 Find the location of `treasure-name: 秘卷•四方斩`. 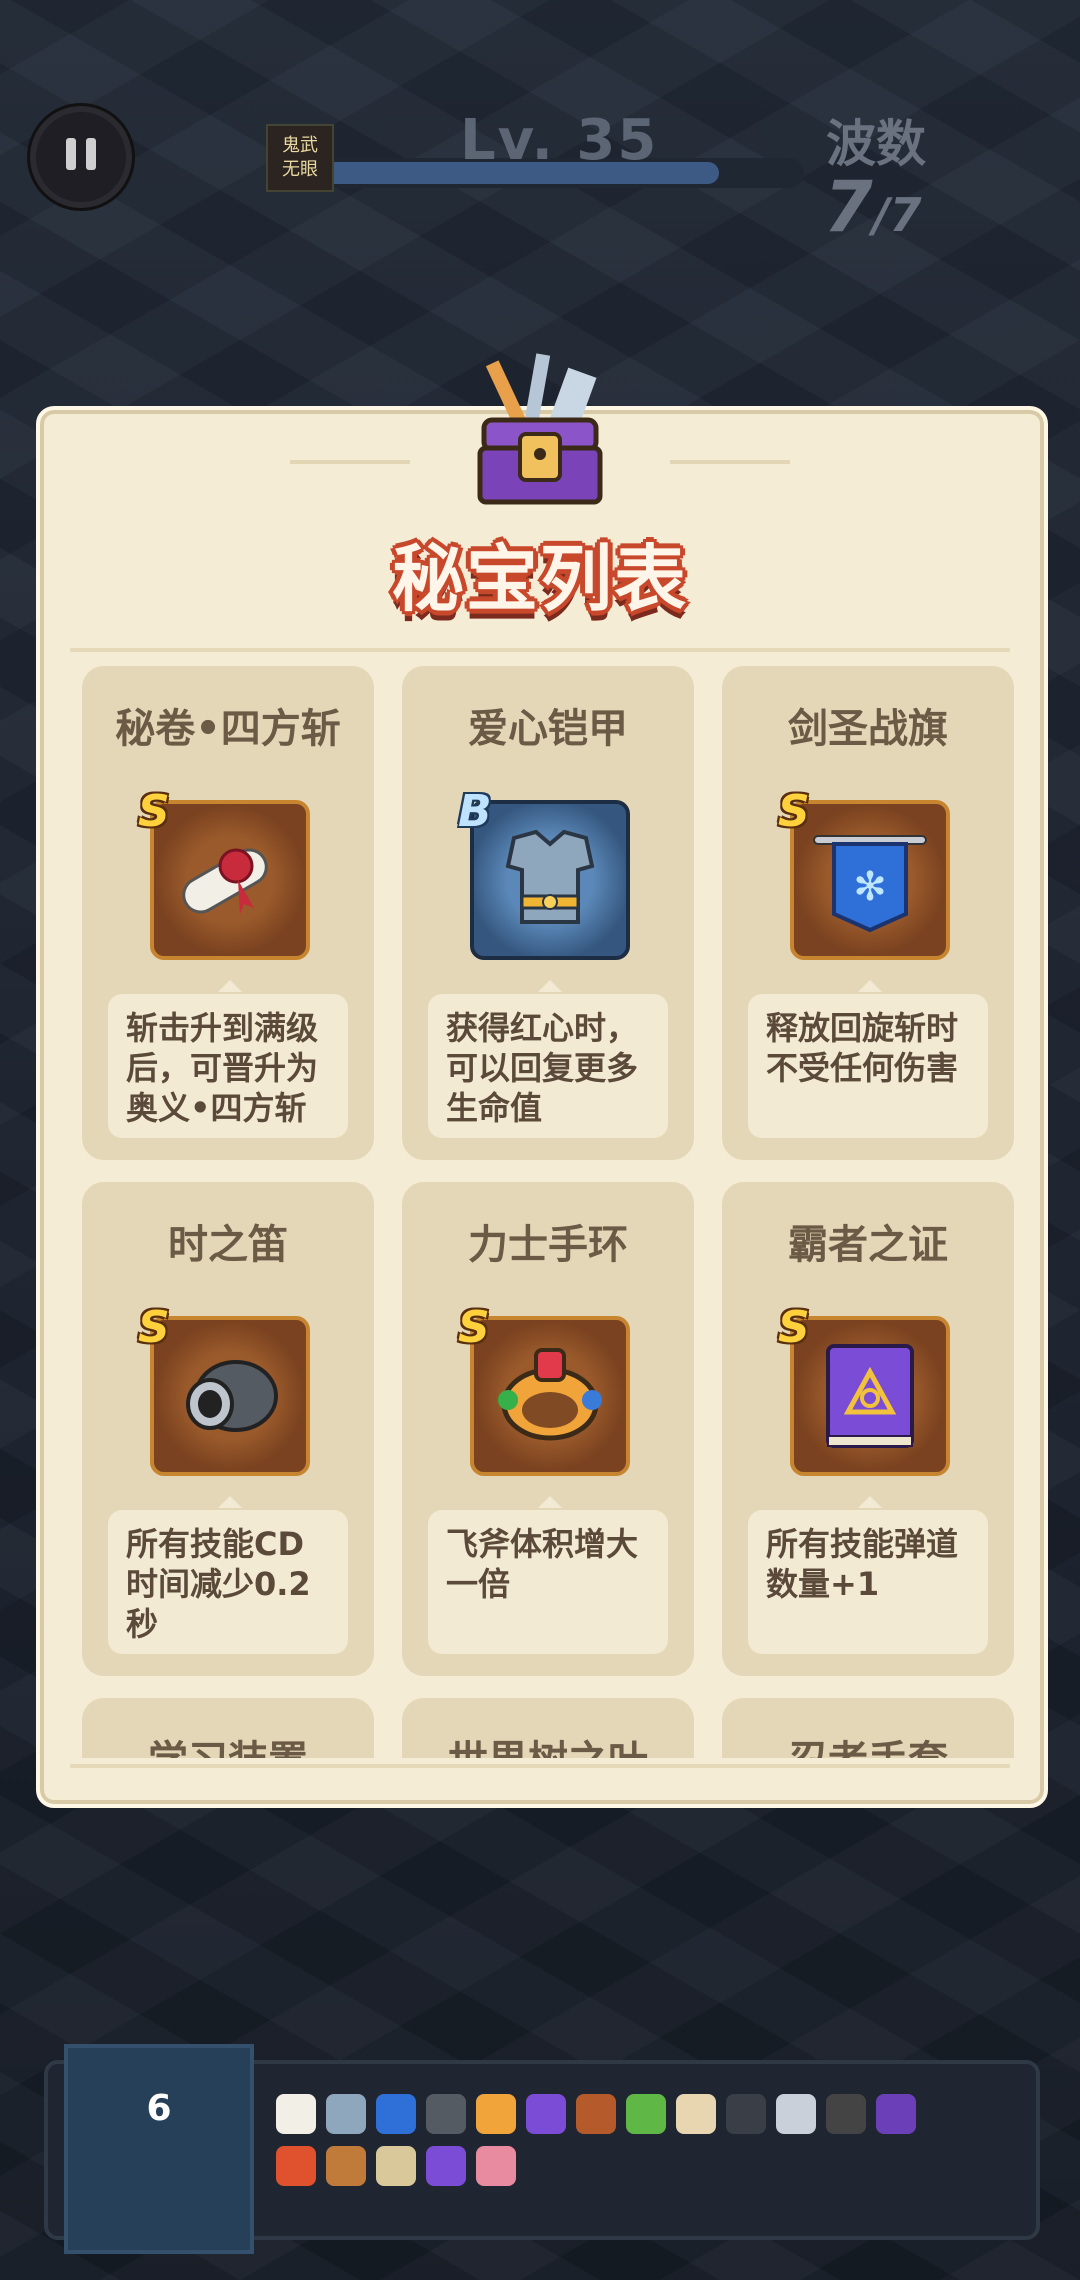

treasure-name: 秘卷•四方斩 is located at coordinates (228, 729).